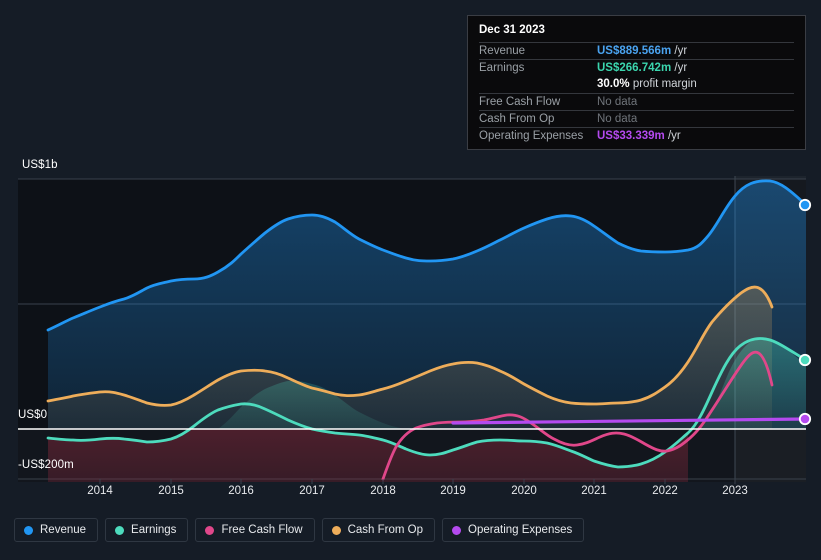 The height and width of the screenshot is (560, 821). I want to click on legend-item-free-cash-flow: Free Cash Flow, so click(255, 530).